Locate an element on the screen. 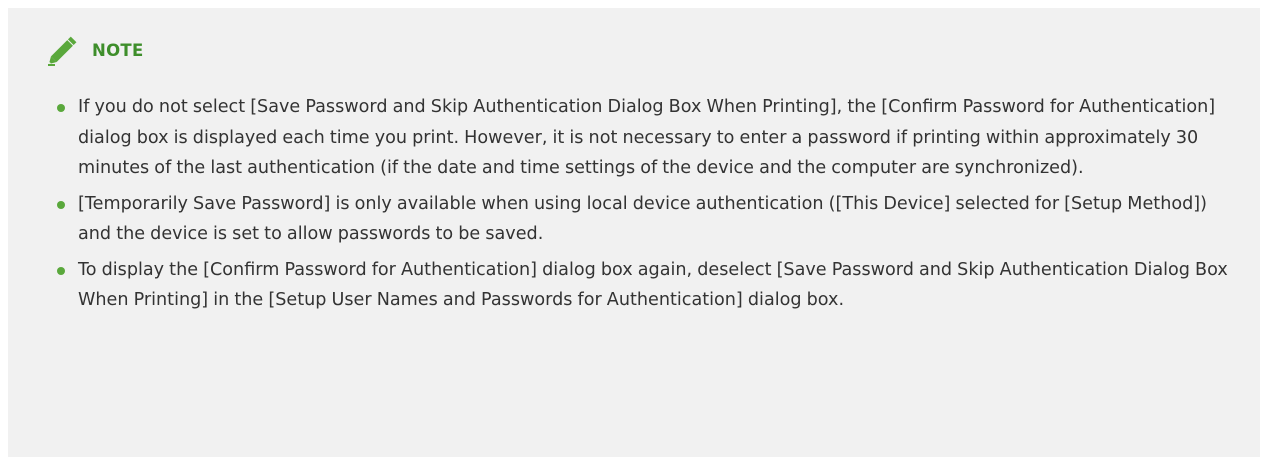 The width and height of the screenshot is (1268, 457). pencil-icon is located at coordinates (63, 50).